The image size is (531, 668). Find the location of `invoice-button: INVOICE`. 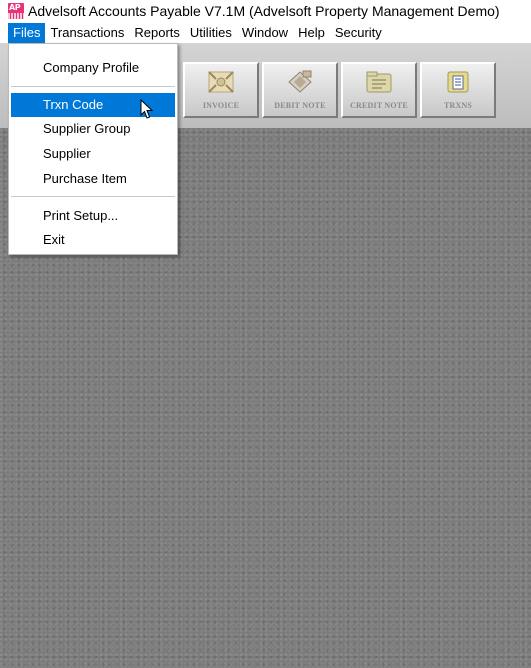

invoice-button: INVOICE is located at coordinates (221, 90).